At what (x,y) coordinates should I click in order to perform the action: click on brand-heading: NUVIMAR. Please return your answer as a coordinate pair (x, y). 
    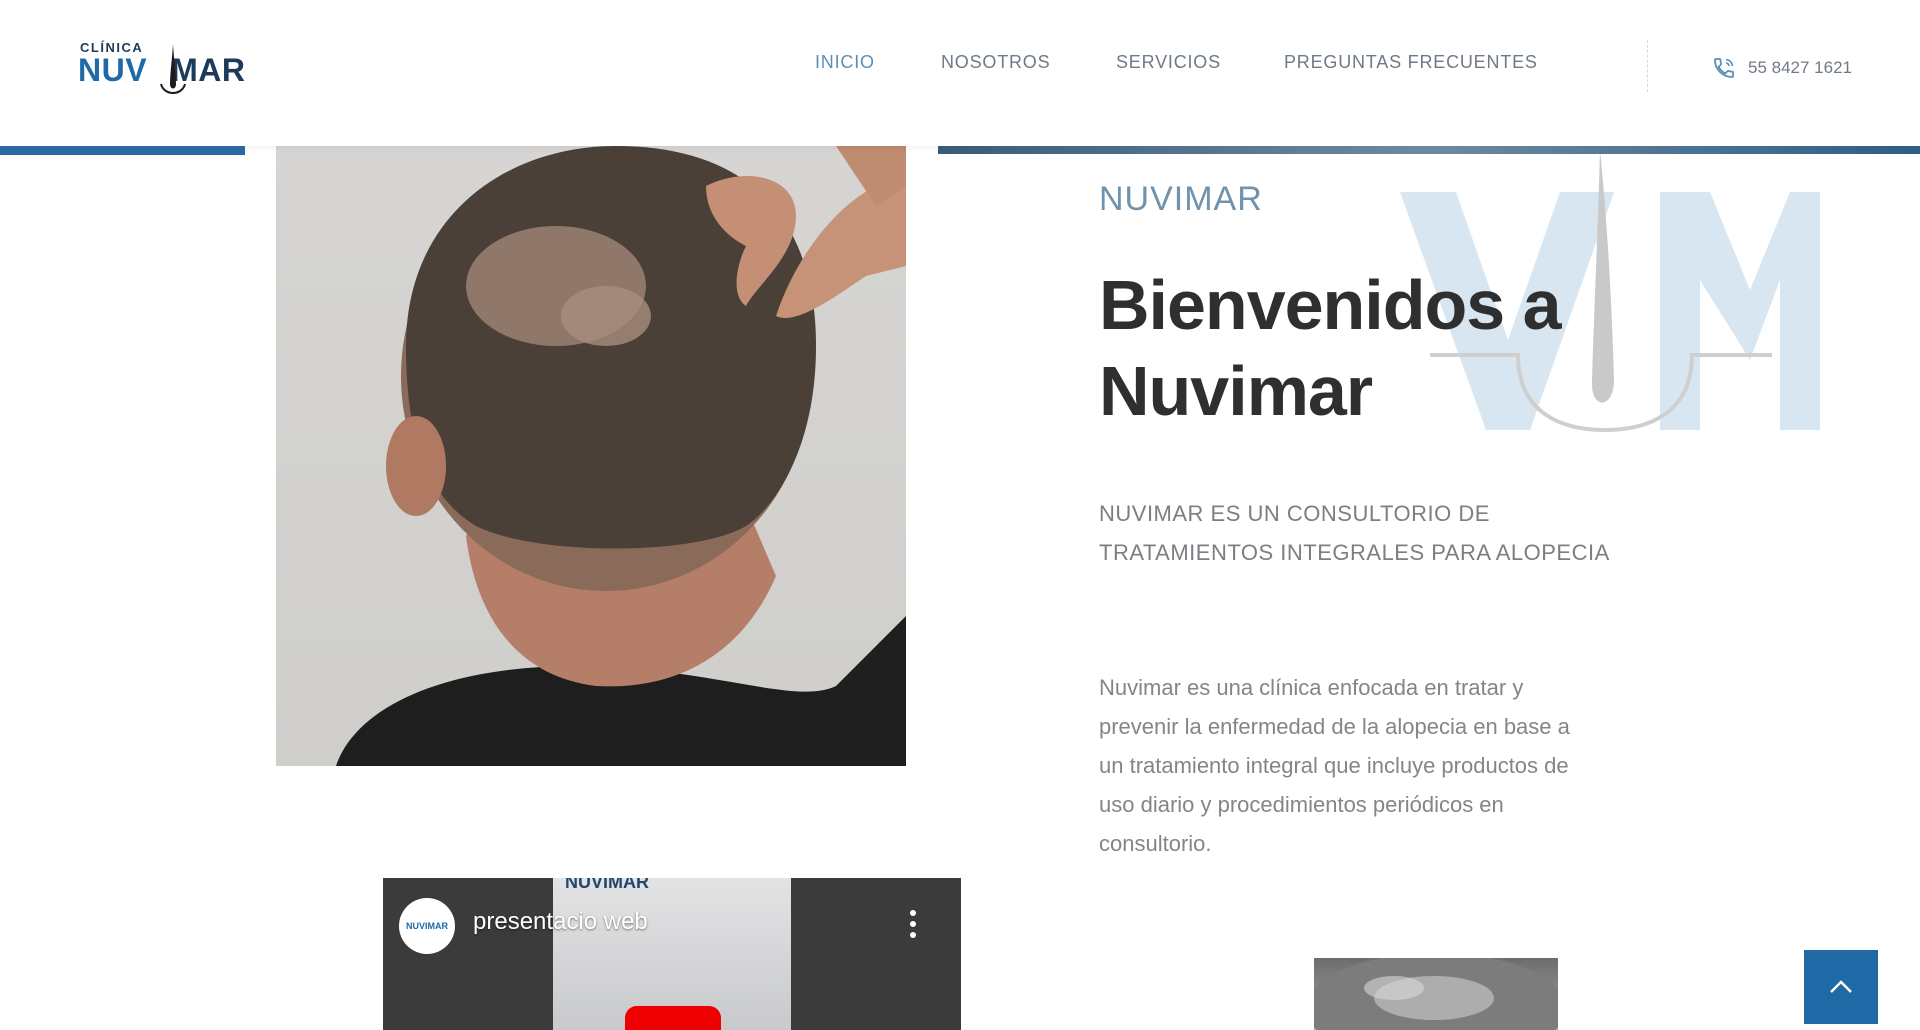
    Looking at the image, I should click on (1181, 199).